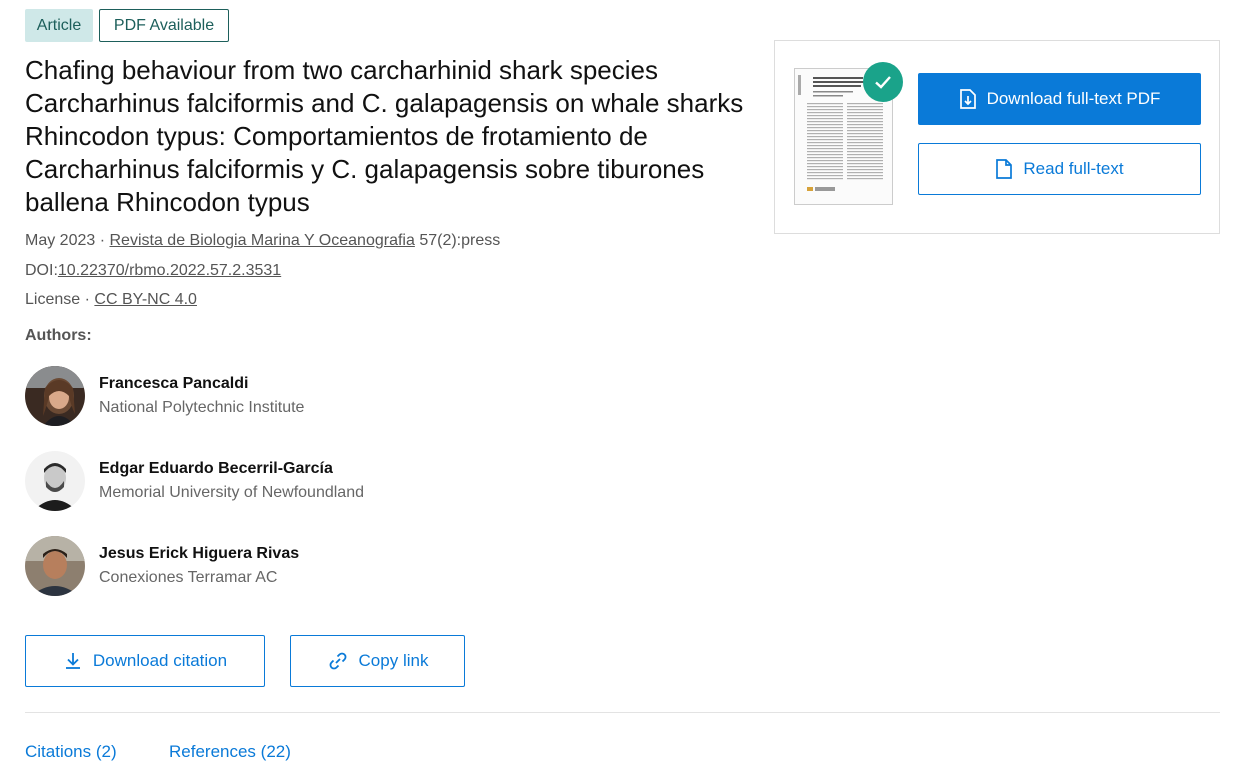 The width and height of the screenshot is (1250, 776). Describe the element at coordinates (622, 712) in the screenshot. I see `divider` at that location.